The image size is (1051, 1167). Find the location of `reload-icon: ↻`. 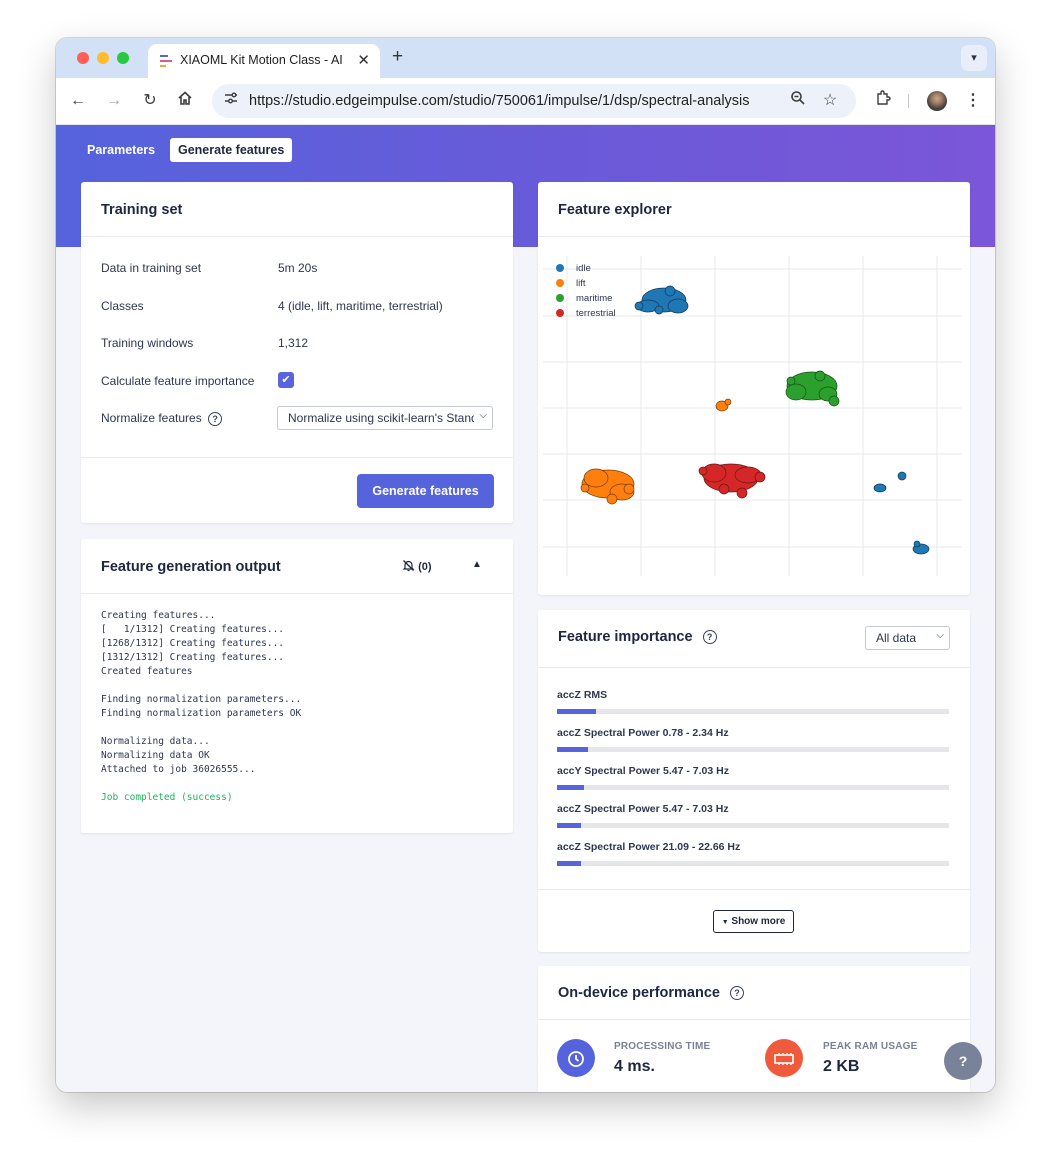

reload-icon: ↻ is located at coordinates (150, 101).